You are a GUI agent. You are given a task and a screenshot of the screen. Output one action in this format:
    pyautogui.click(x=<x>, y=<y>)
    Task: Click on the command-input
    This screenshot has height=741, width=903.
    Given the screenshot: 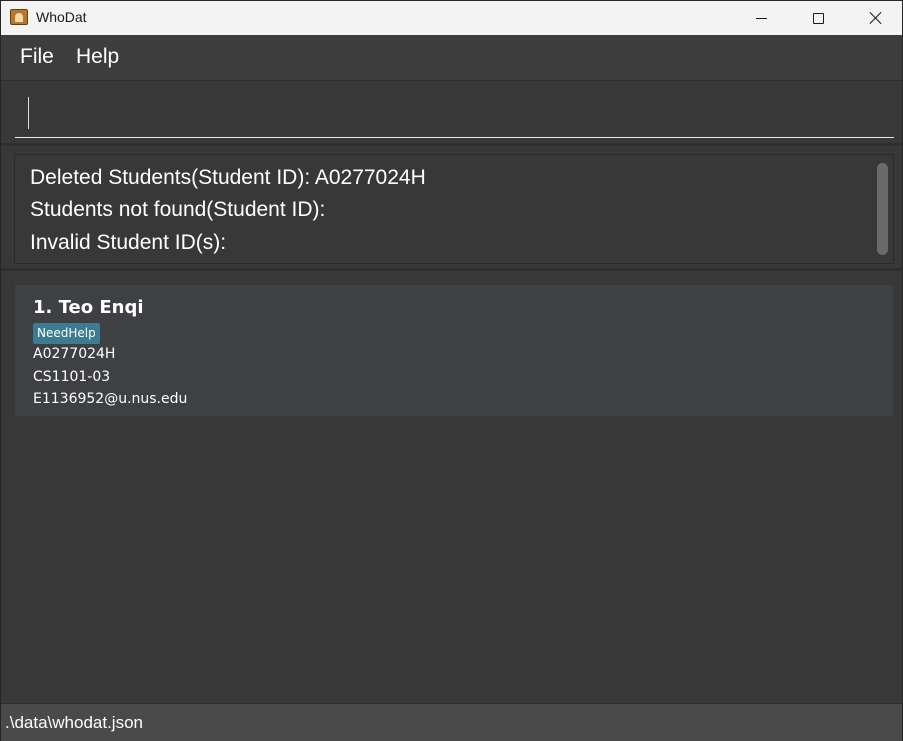 What is the action you would take?
    pyautogui.click(x=454, y=113)
    